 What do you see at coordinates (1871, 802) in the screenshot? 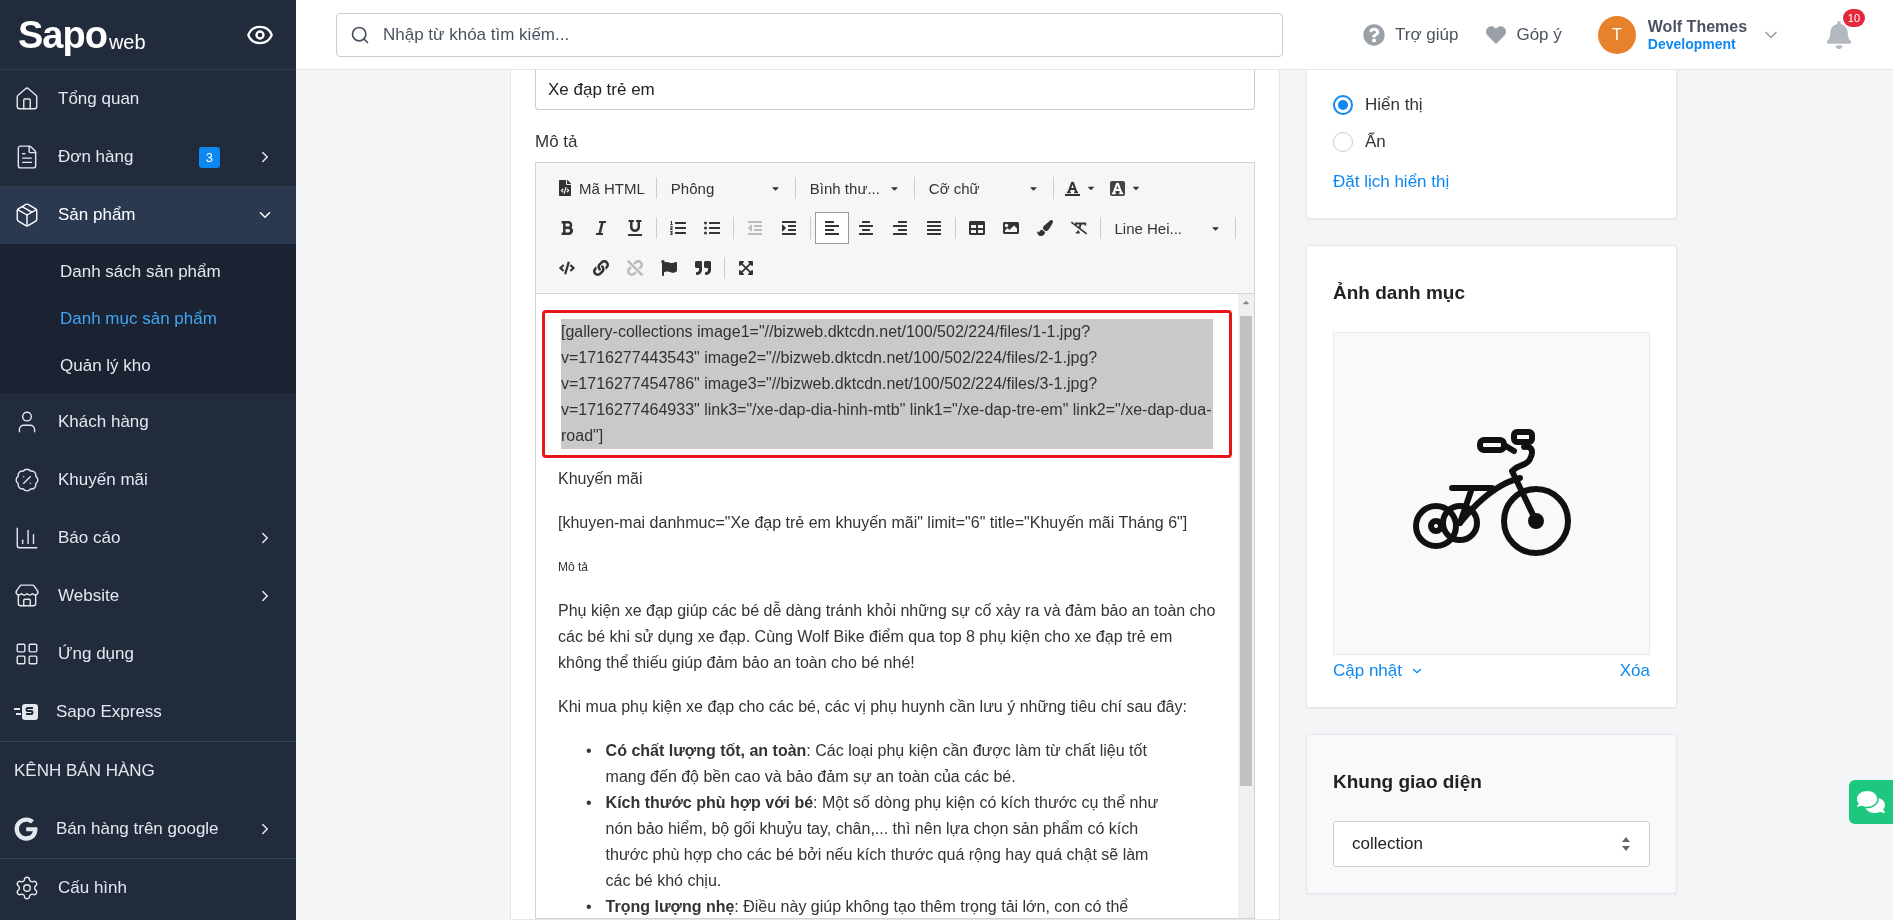
I see `chat-icon` at bounding box center [1871, 802].